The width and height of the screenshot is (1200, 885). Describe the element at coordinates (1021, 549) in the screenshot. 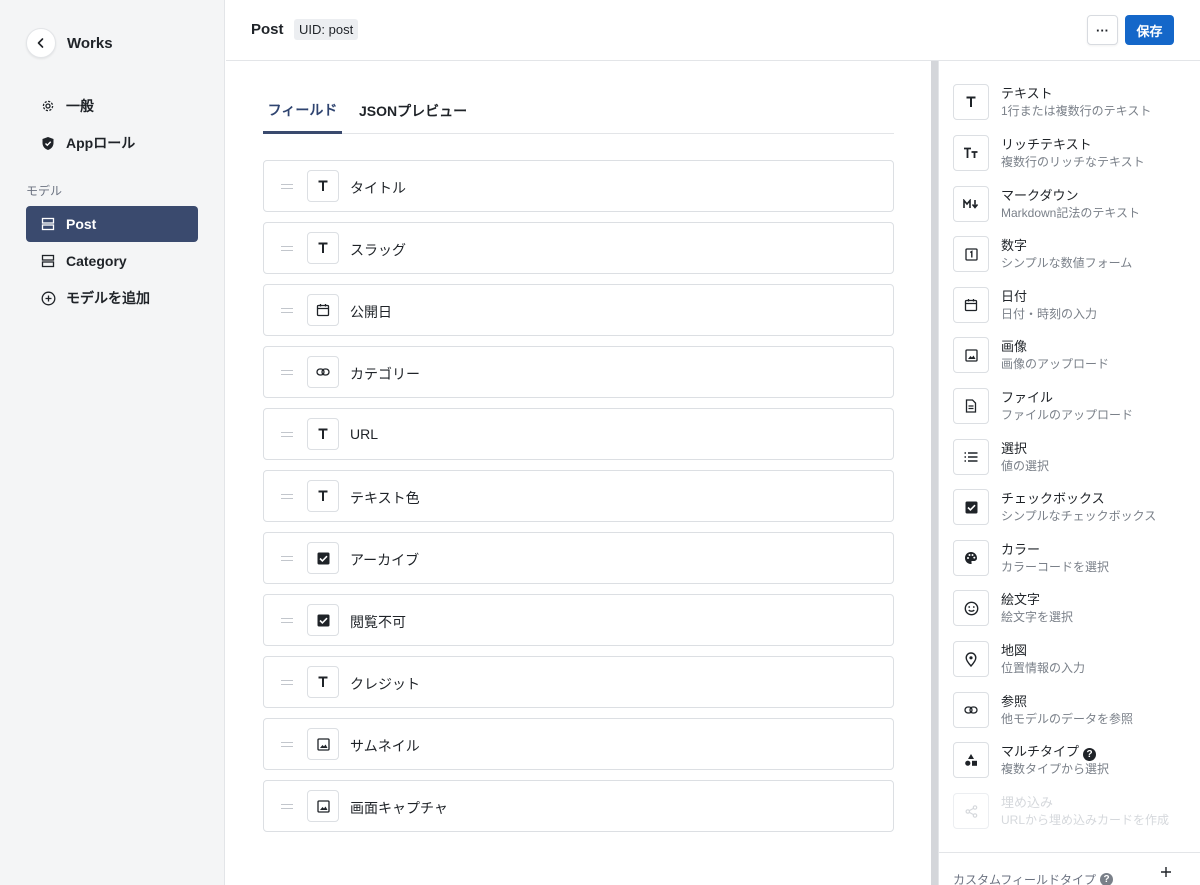

I see `field-type-name: カラー` at that location.